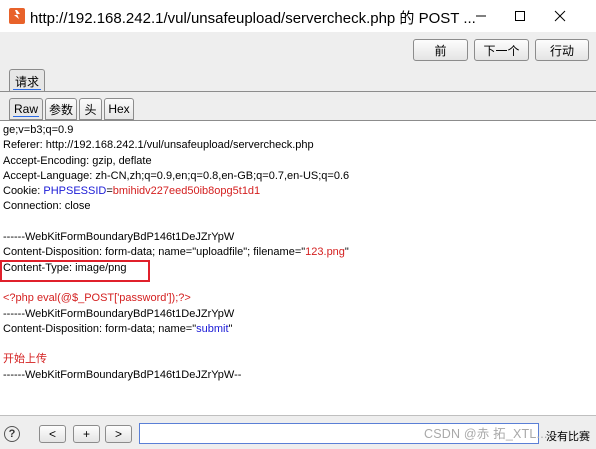 This screenshot has height=449, width=596. Describe the element at coordinates (118, 434) in the screenshot. I see `search-next-button: >` at that location.